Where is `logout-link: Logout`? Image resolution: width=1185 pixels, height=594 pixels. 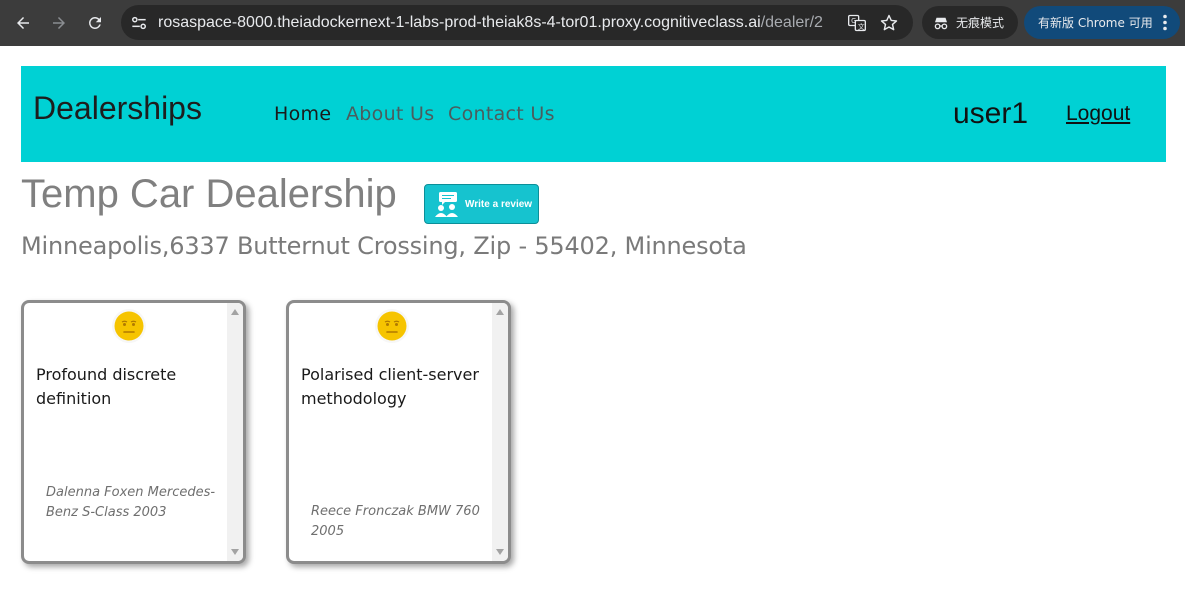 logout-link: Logout is located at coordinates (1098, 114).